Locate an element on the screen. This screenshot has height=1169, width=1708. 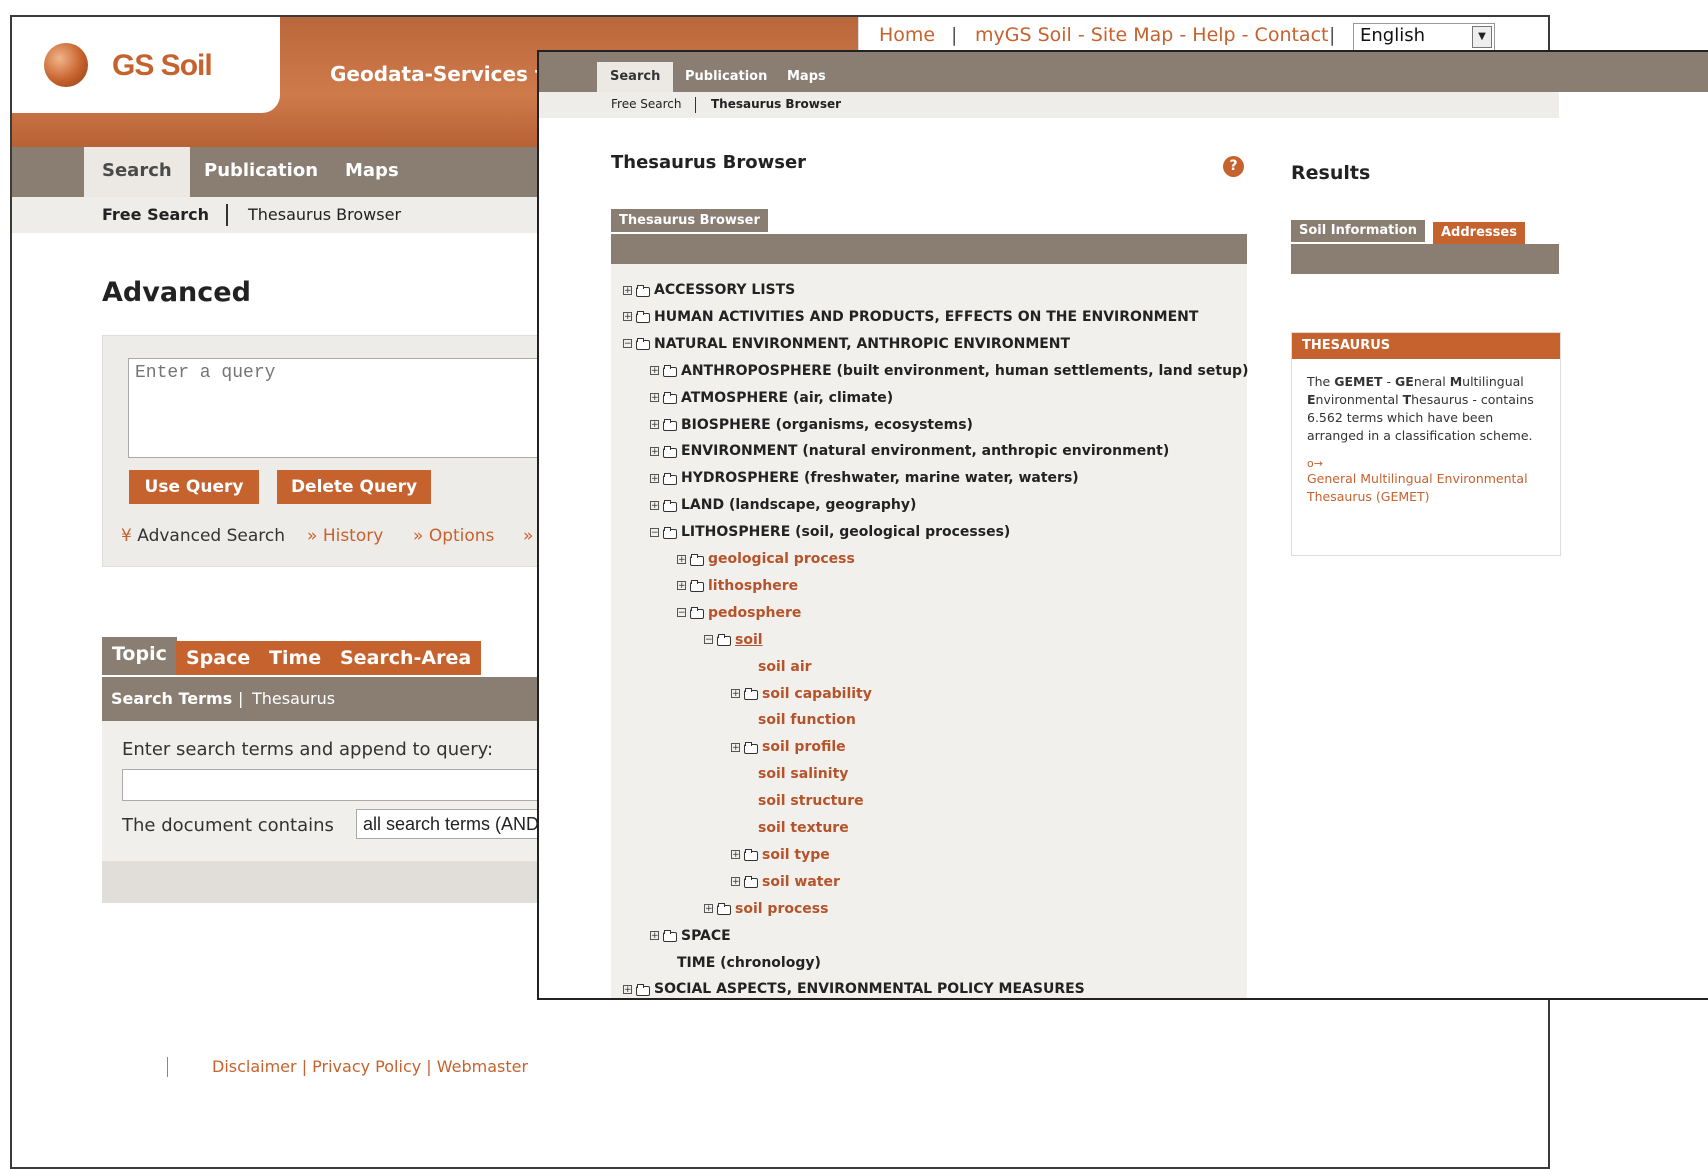
tab-topic: Topic is located at coordinates (139, 656).